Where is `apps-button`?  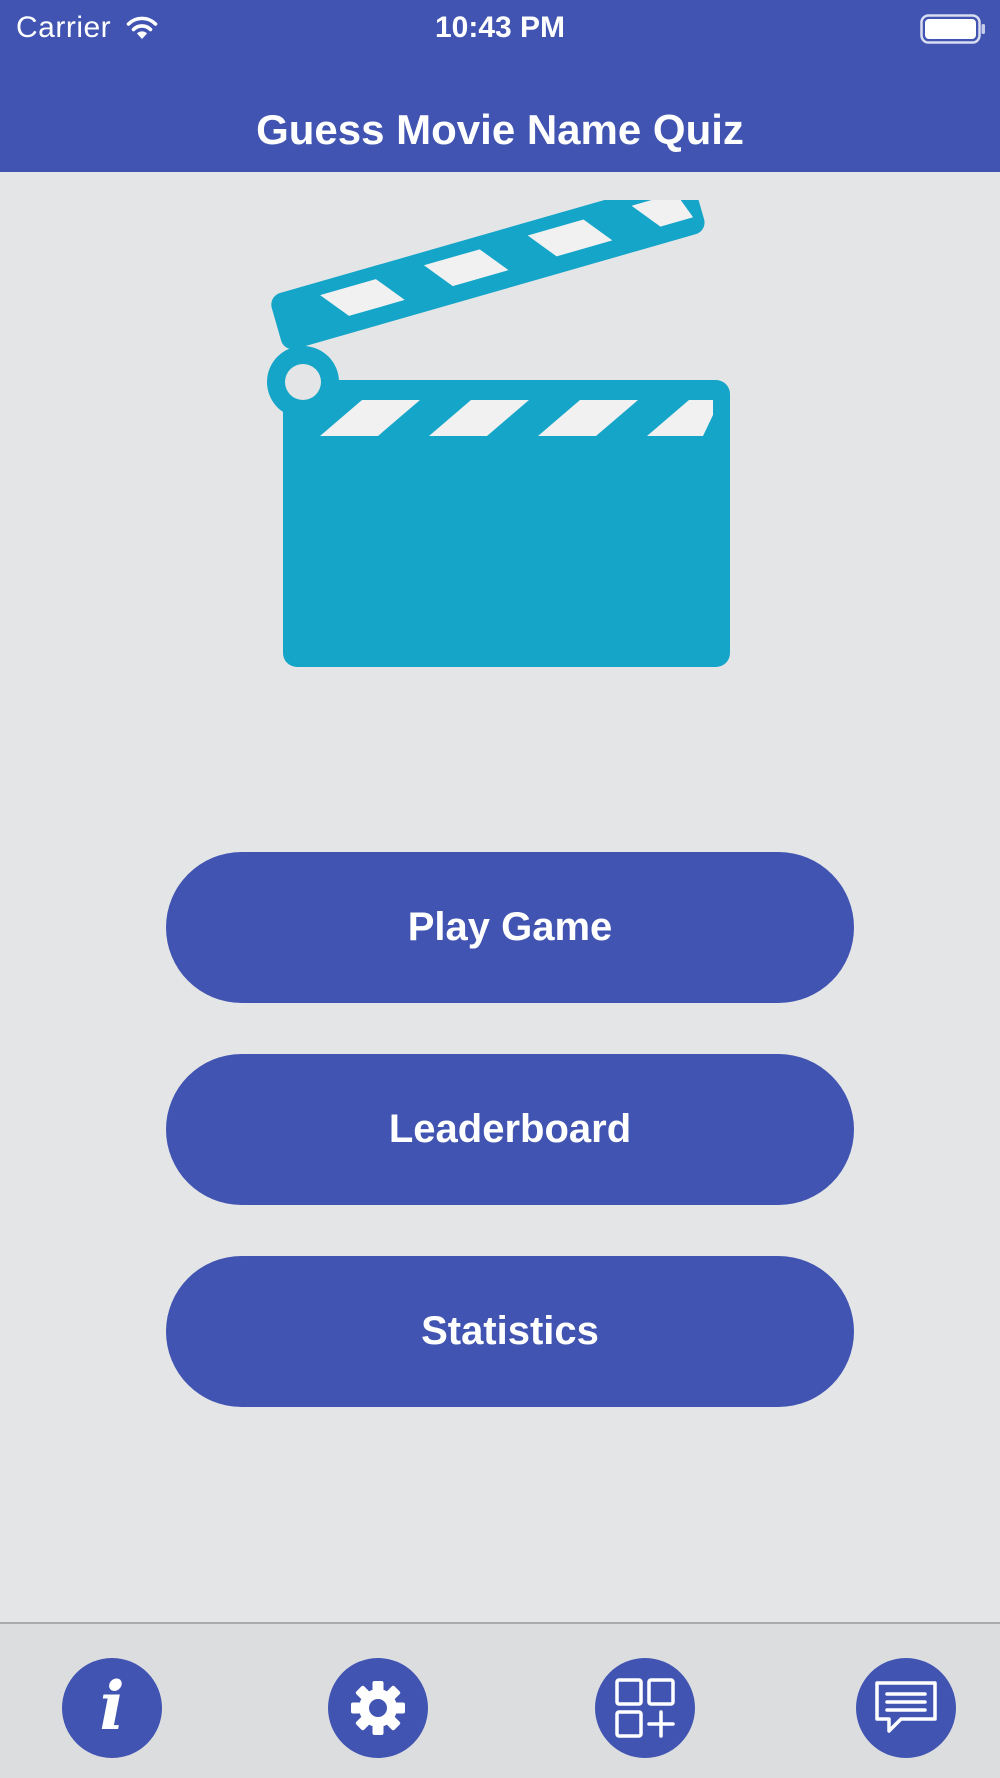
apps-button is located at coordinates (645, 1708).